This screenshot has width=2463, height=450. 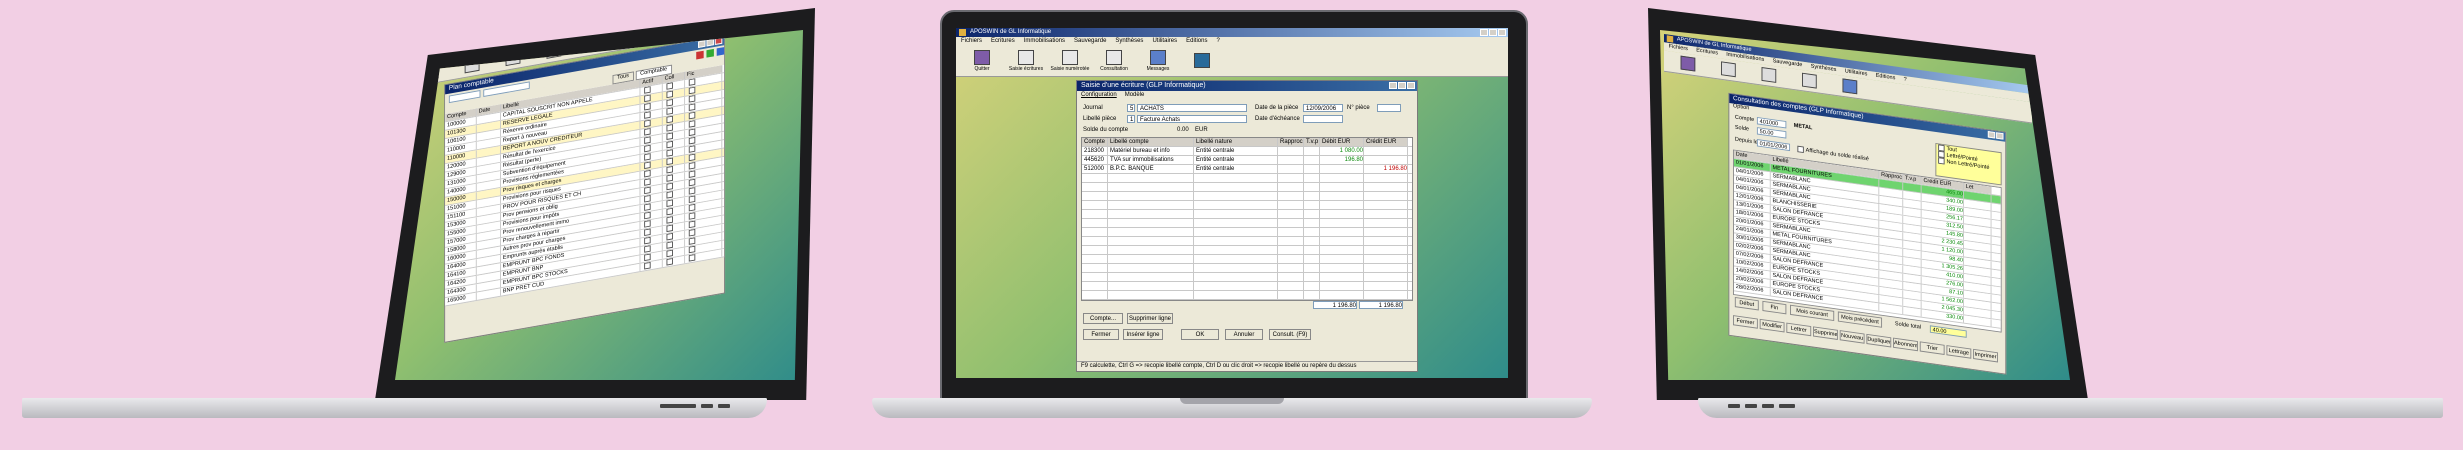 I want to click on table-cell: Matériel bureau et info, so click(x=1151, y=151).